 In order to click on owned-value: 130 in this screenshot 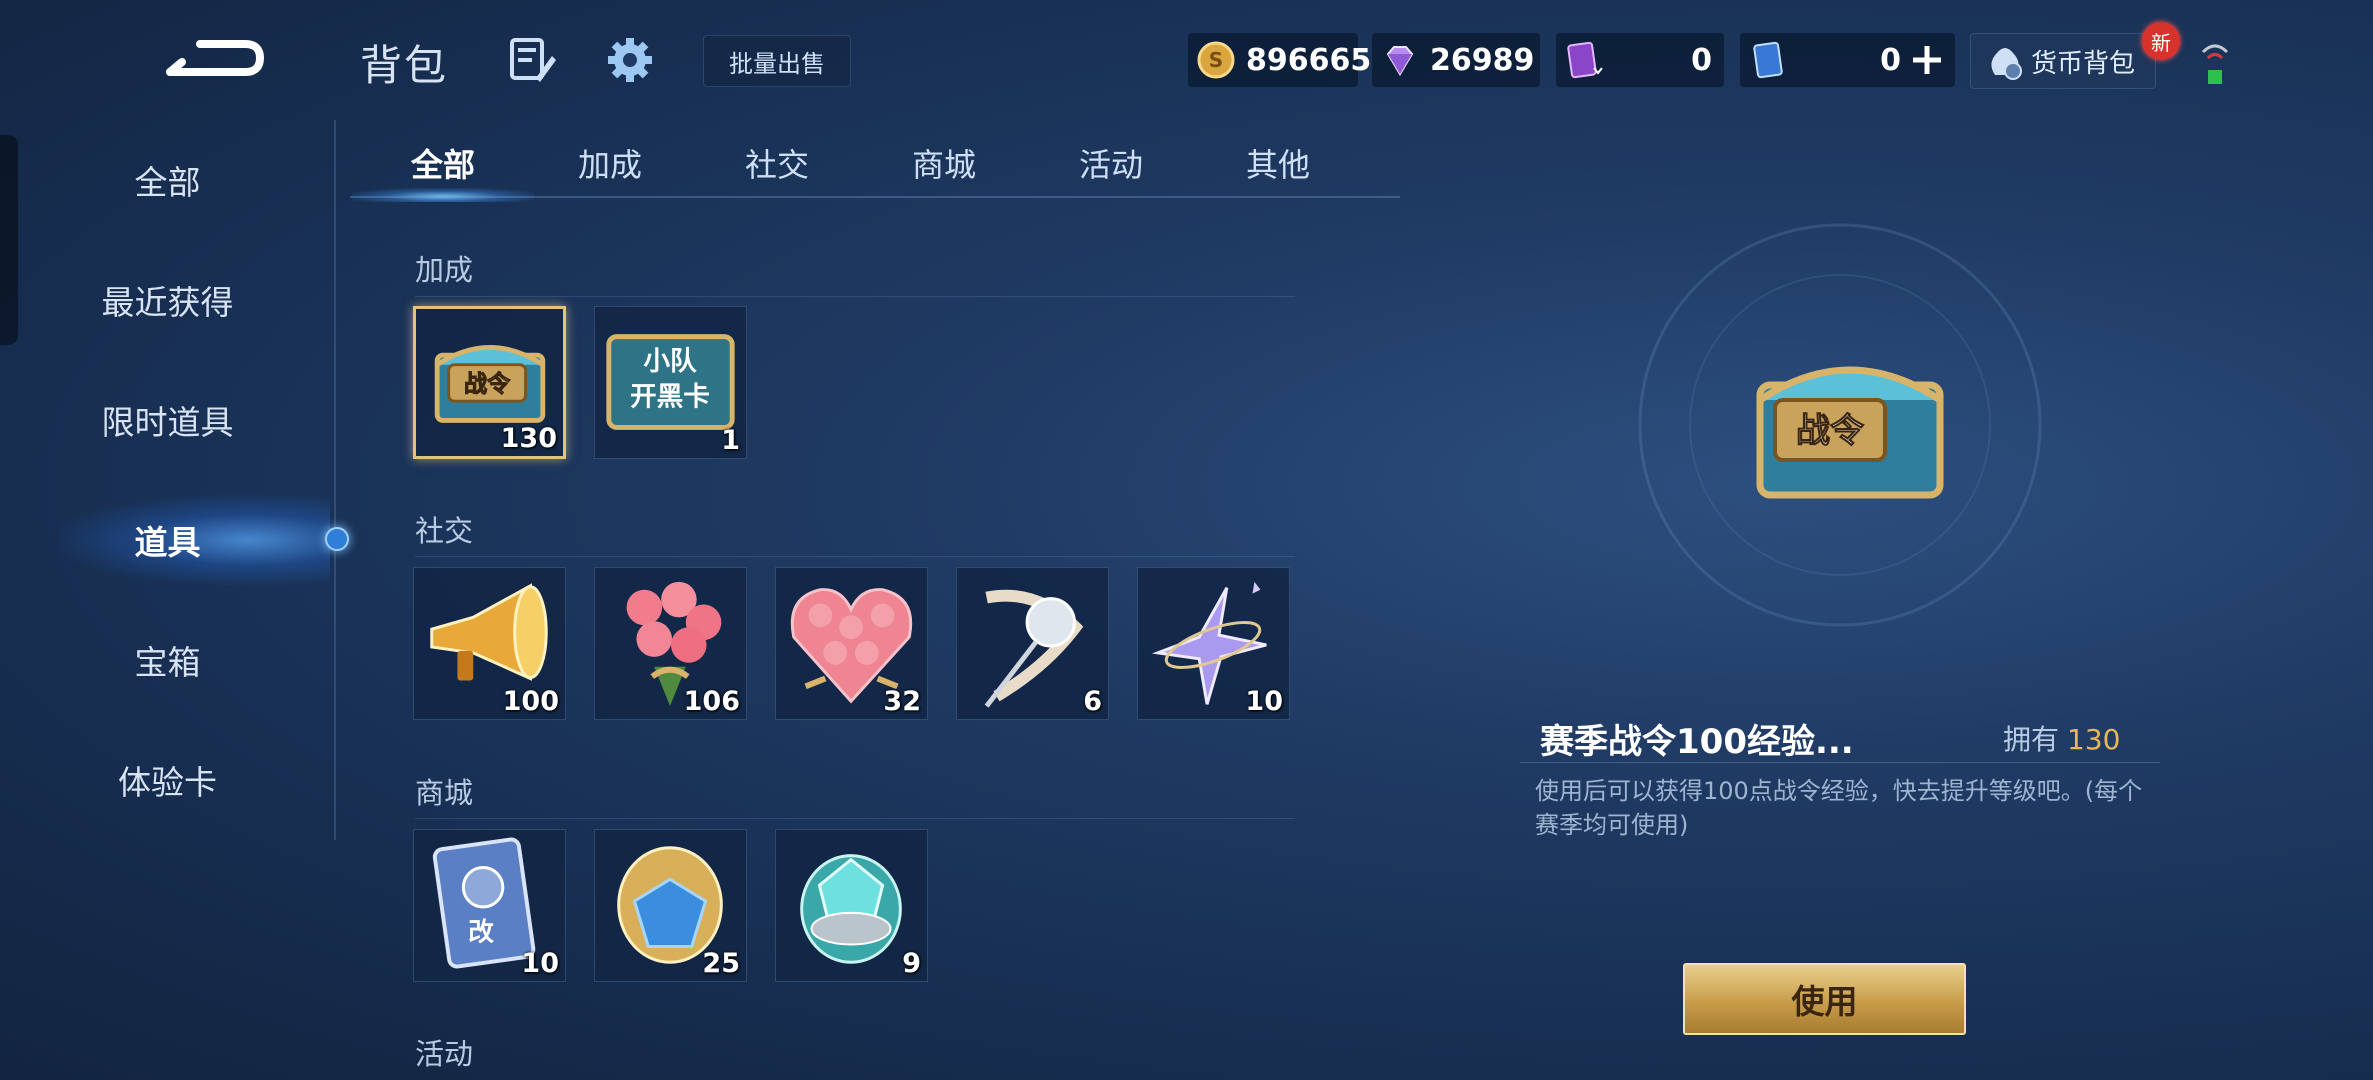, I will do `click(2094, 739)`.